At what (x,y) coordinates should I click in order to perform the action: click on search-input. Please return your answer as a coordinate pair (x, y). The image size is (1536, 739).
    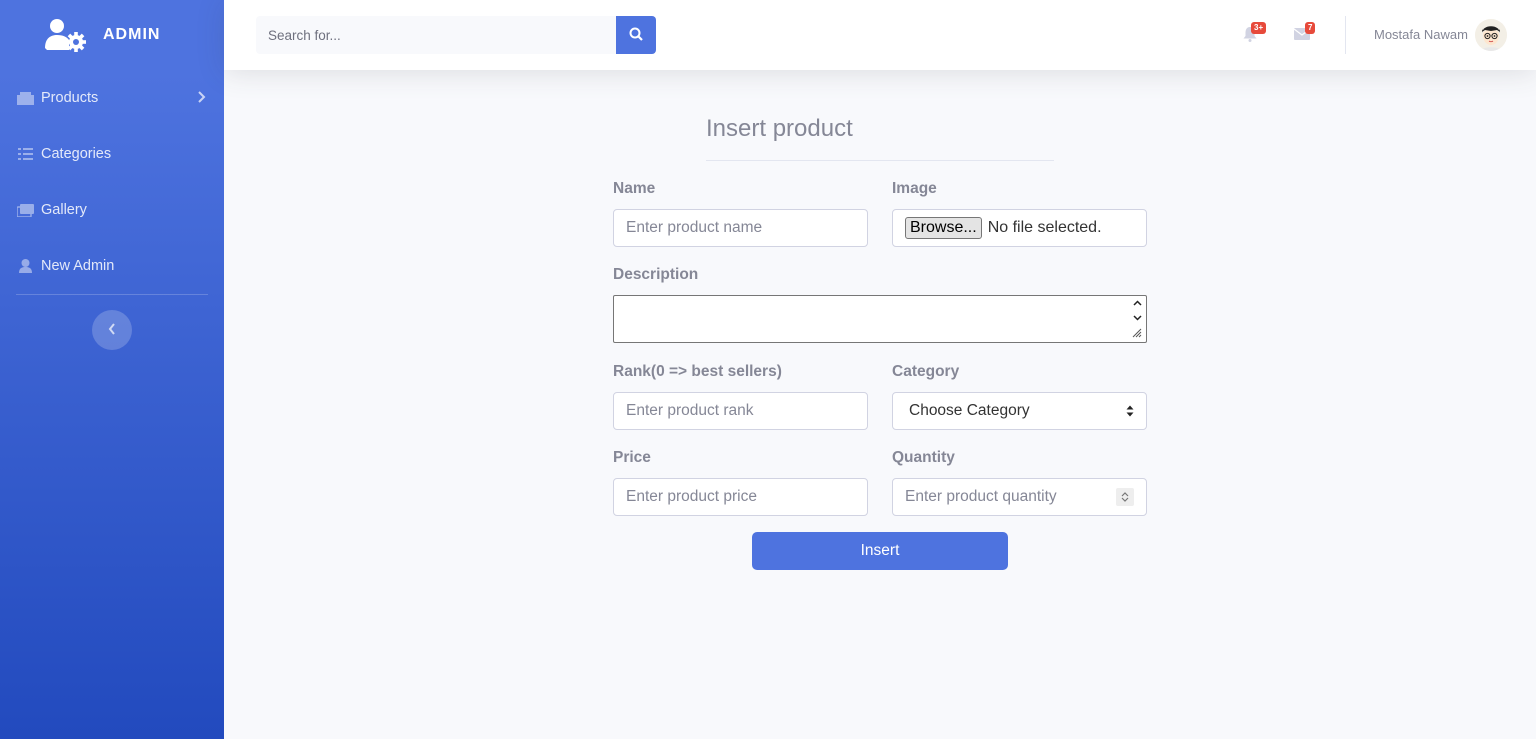
    Looking at the image, I should click on (436, 35).